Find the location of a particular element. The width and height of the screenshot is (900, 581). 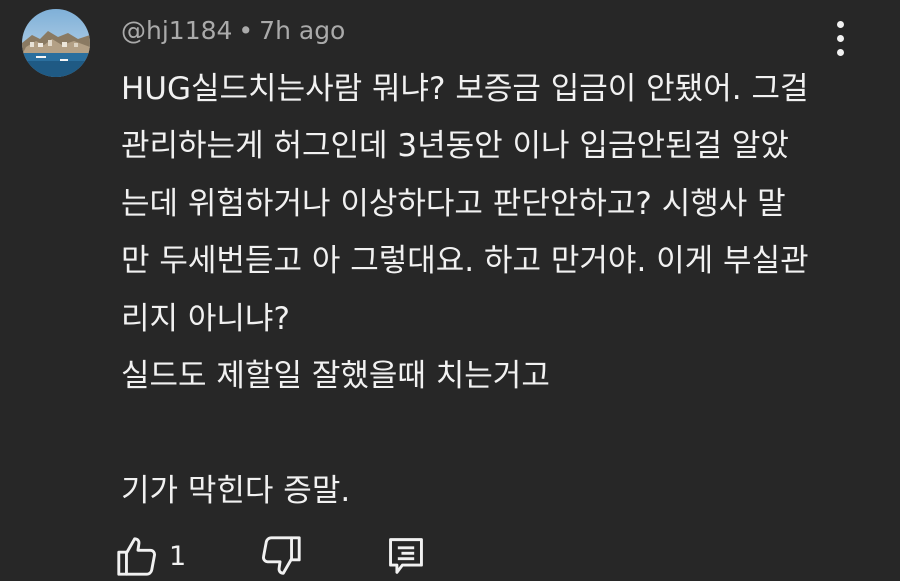

reply-icon is located at coordinates (406, 556).